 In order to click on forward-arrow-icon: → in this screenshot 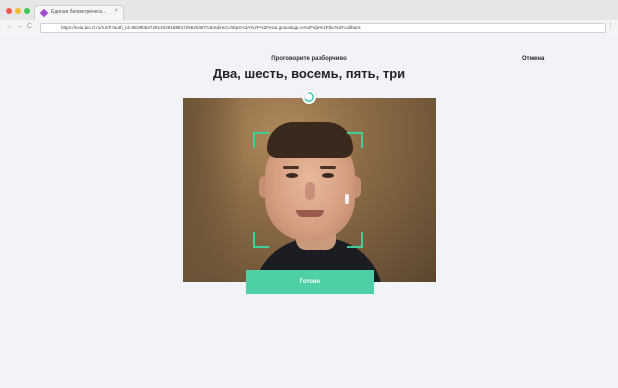, I will do `click(19, 27)`.